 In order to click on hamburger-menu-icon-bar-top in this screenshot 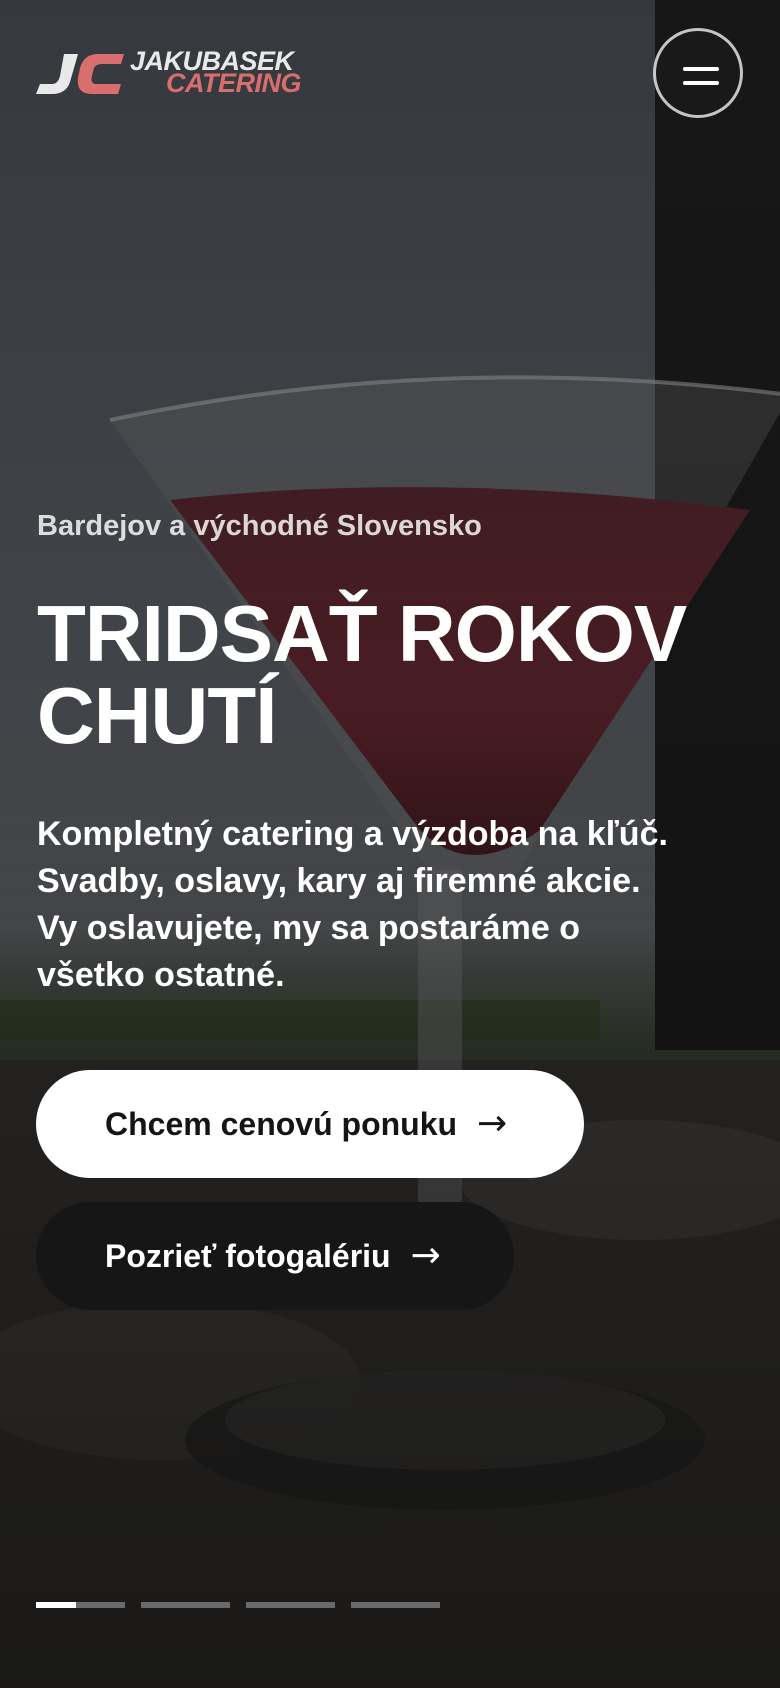, I will do `click(701, 69)`.